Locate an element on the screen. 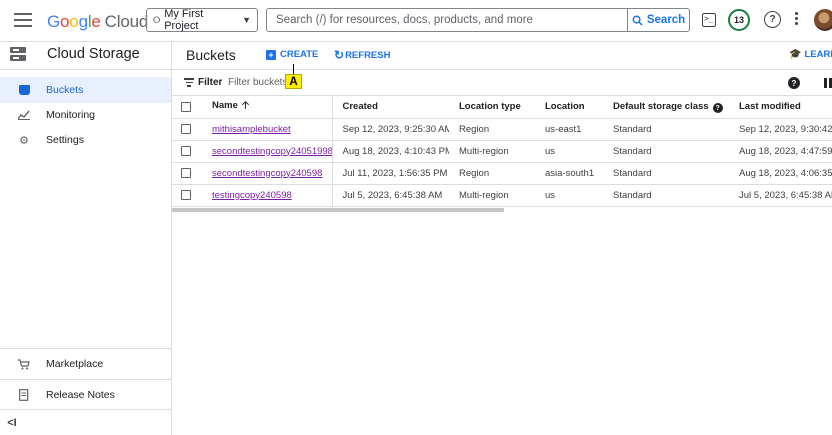 The height and width of the screenshot is (435, 832). bucket-link: secondtestingcopy240598 is located at coordinates (267, 173).